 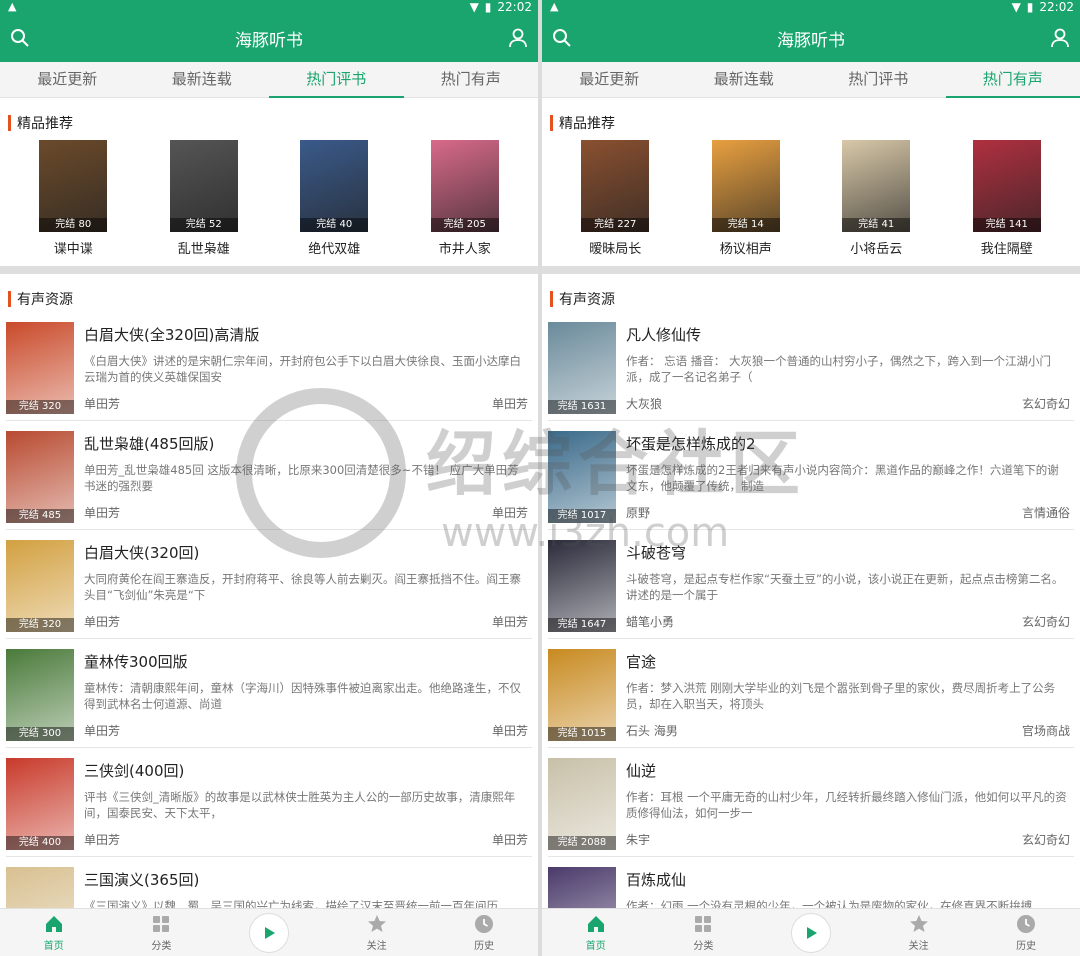 I want to click on book-cover: 完结 205, so click(x=464, y=186).